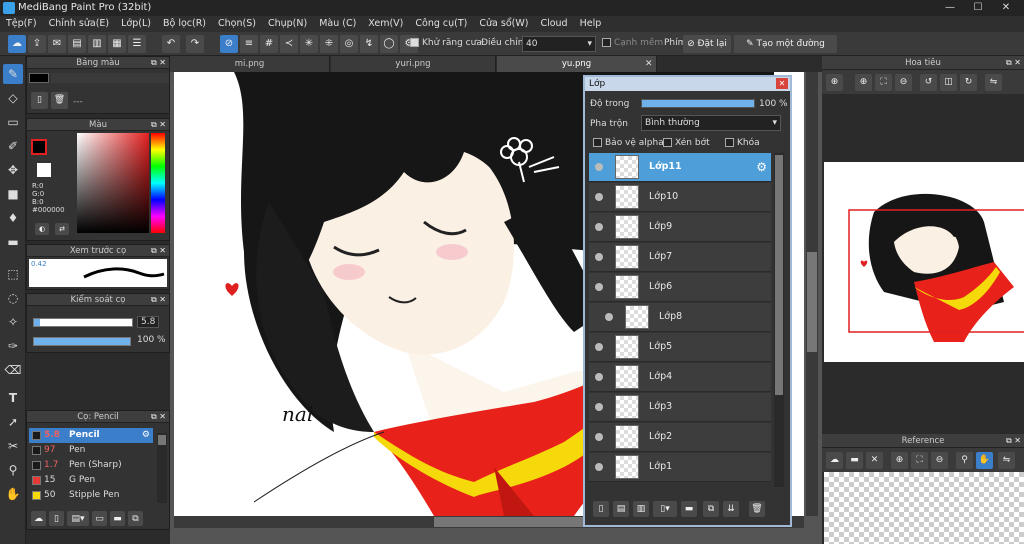 This screenshot has width=1024, height=544. I want to click on move-tool-icon: ✥, so click(13, 170).